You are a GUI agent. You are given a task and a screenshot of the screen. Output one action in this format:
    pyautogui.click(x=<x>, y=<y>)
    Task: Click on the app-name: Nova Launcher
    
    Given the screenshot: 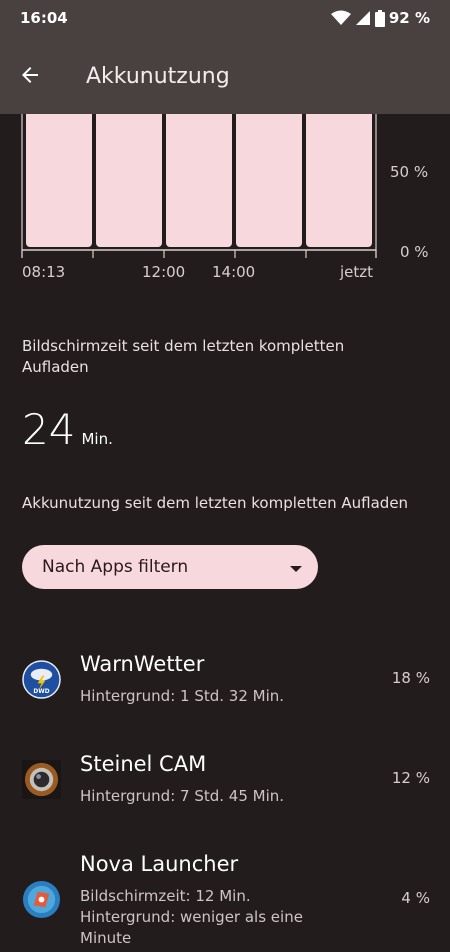 What is the action you would take?
    pyautogui.click(x=159, y=864)
    